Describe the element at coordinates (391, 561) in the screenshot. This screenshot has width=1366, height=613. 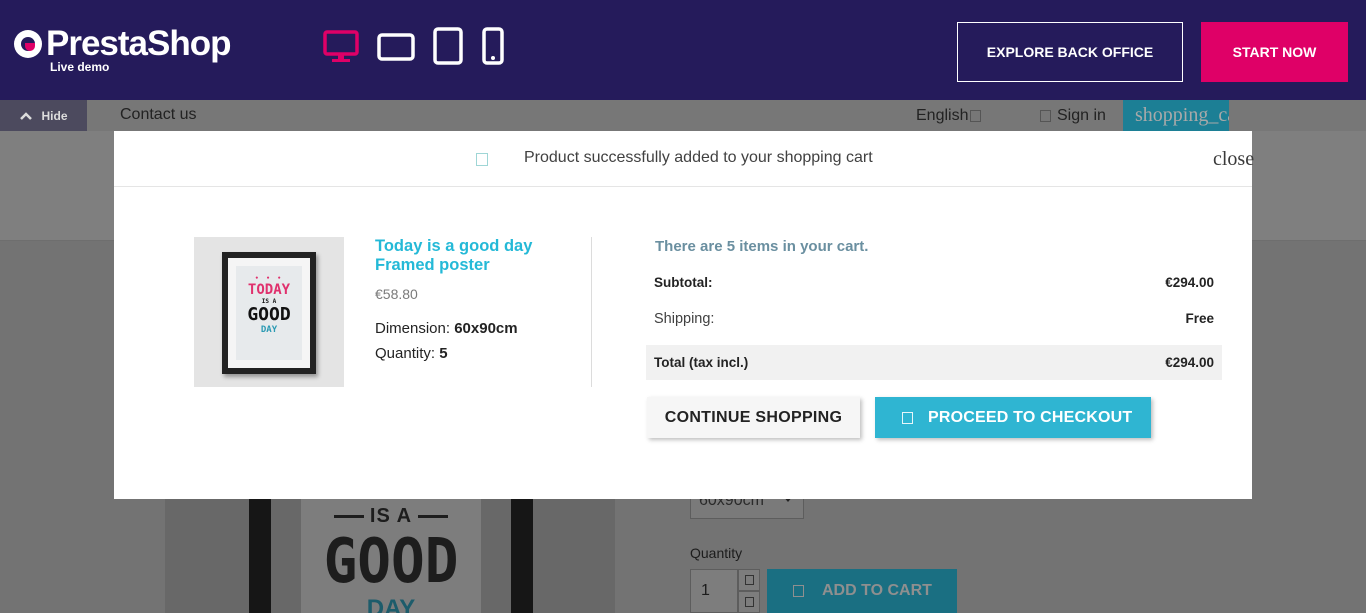
I see `poster-line-good: GOOD` at that location.